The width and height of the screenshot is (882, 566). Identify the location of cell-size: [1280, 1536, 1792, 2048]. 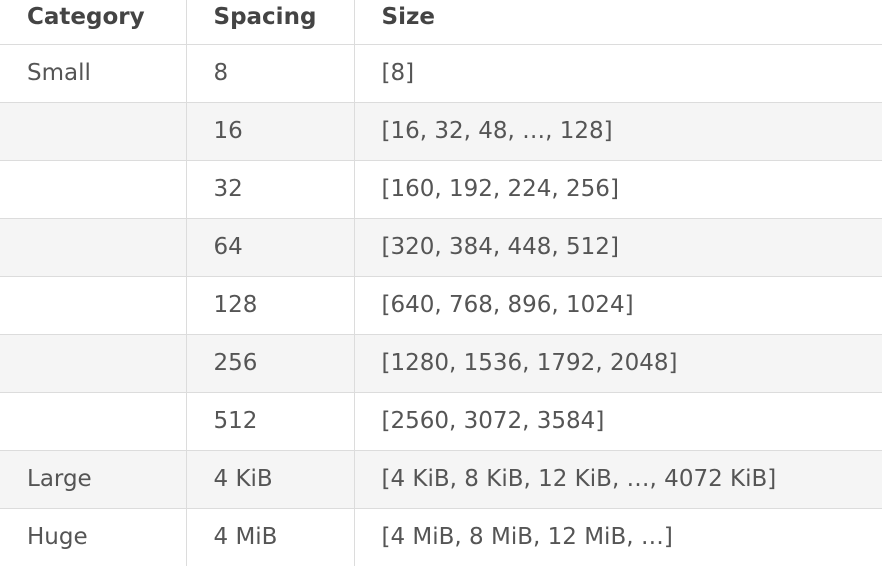
(618, 364).